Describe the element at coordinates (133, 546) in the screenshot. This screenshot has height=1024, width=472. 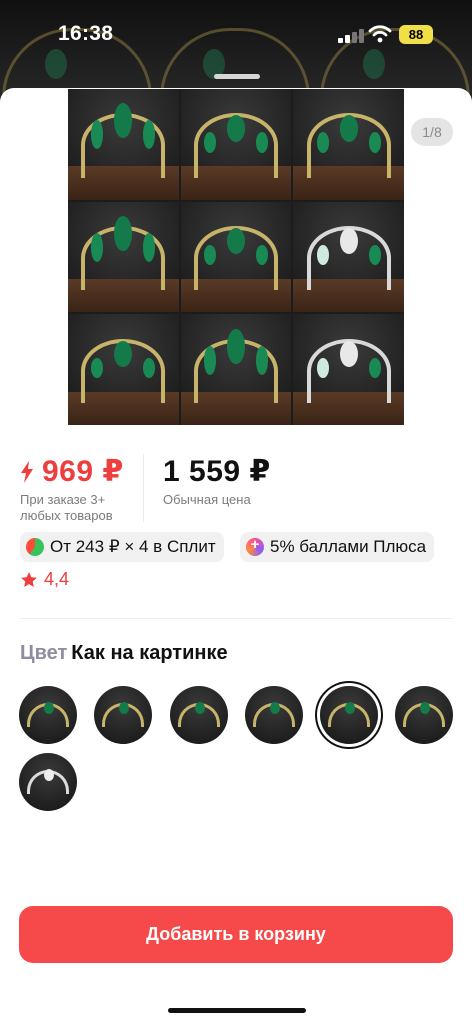
I see `split-label: От 243 ₽ × 4 в Сплит` at that location.